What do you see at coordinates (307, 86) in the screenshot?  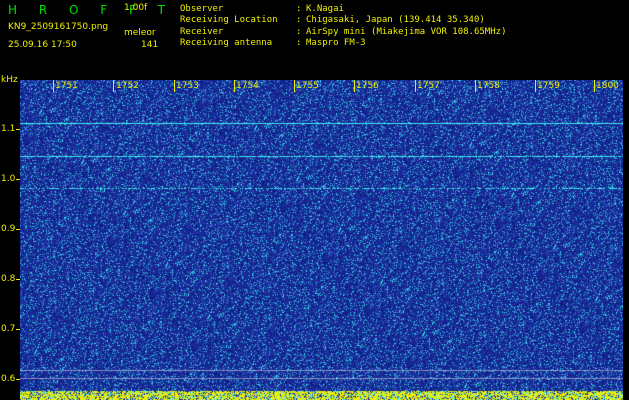 I see `x-tick-label: 1755` at bounding box center [307, 86].